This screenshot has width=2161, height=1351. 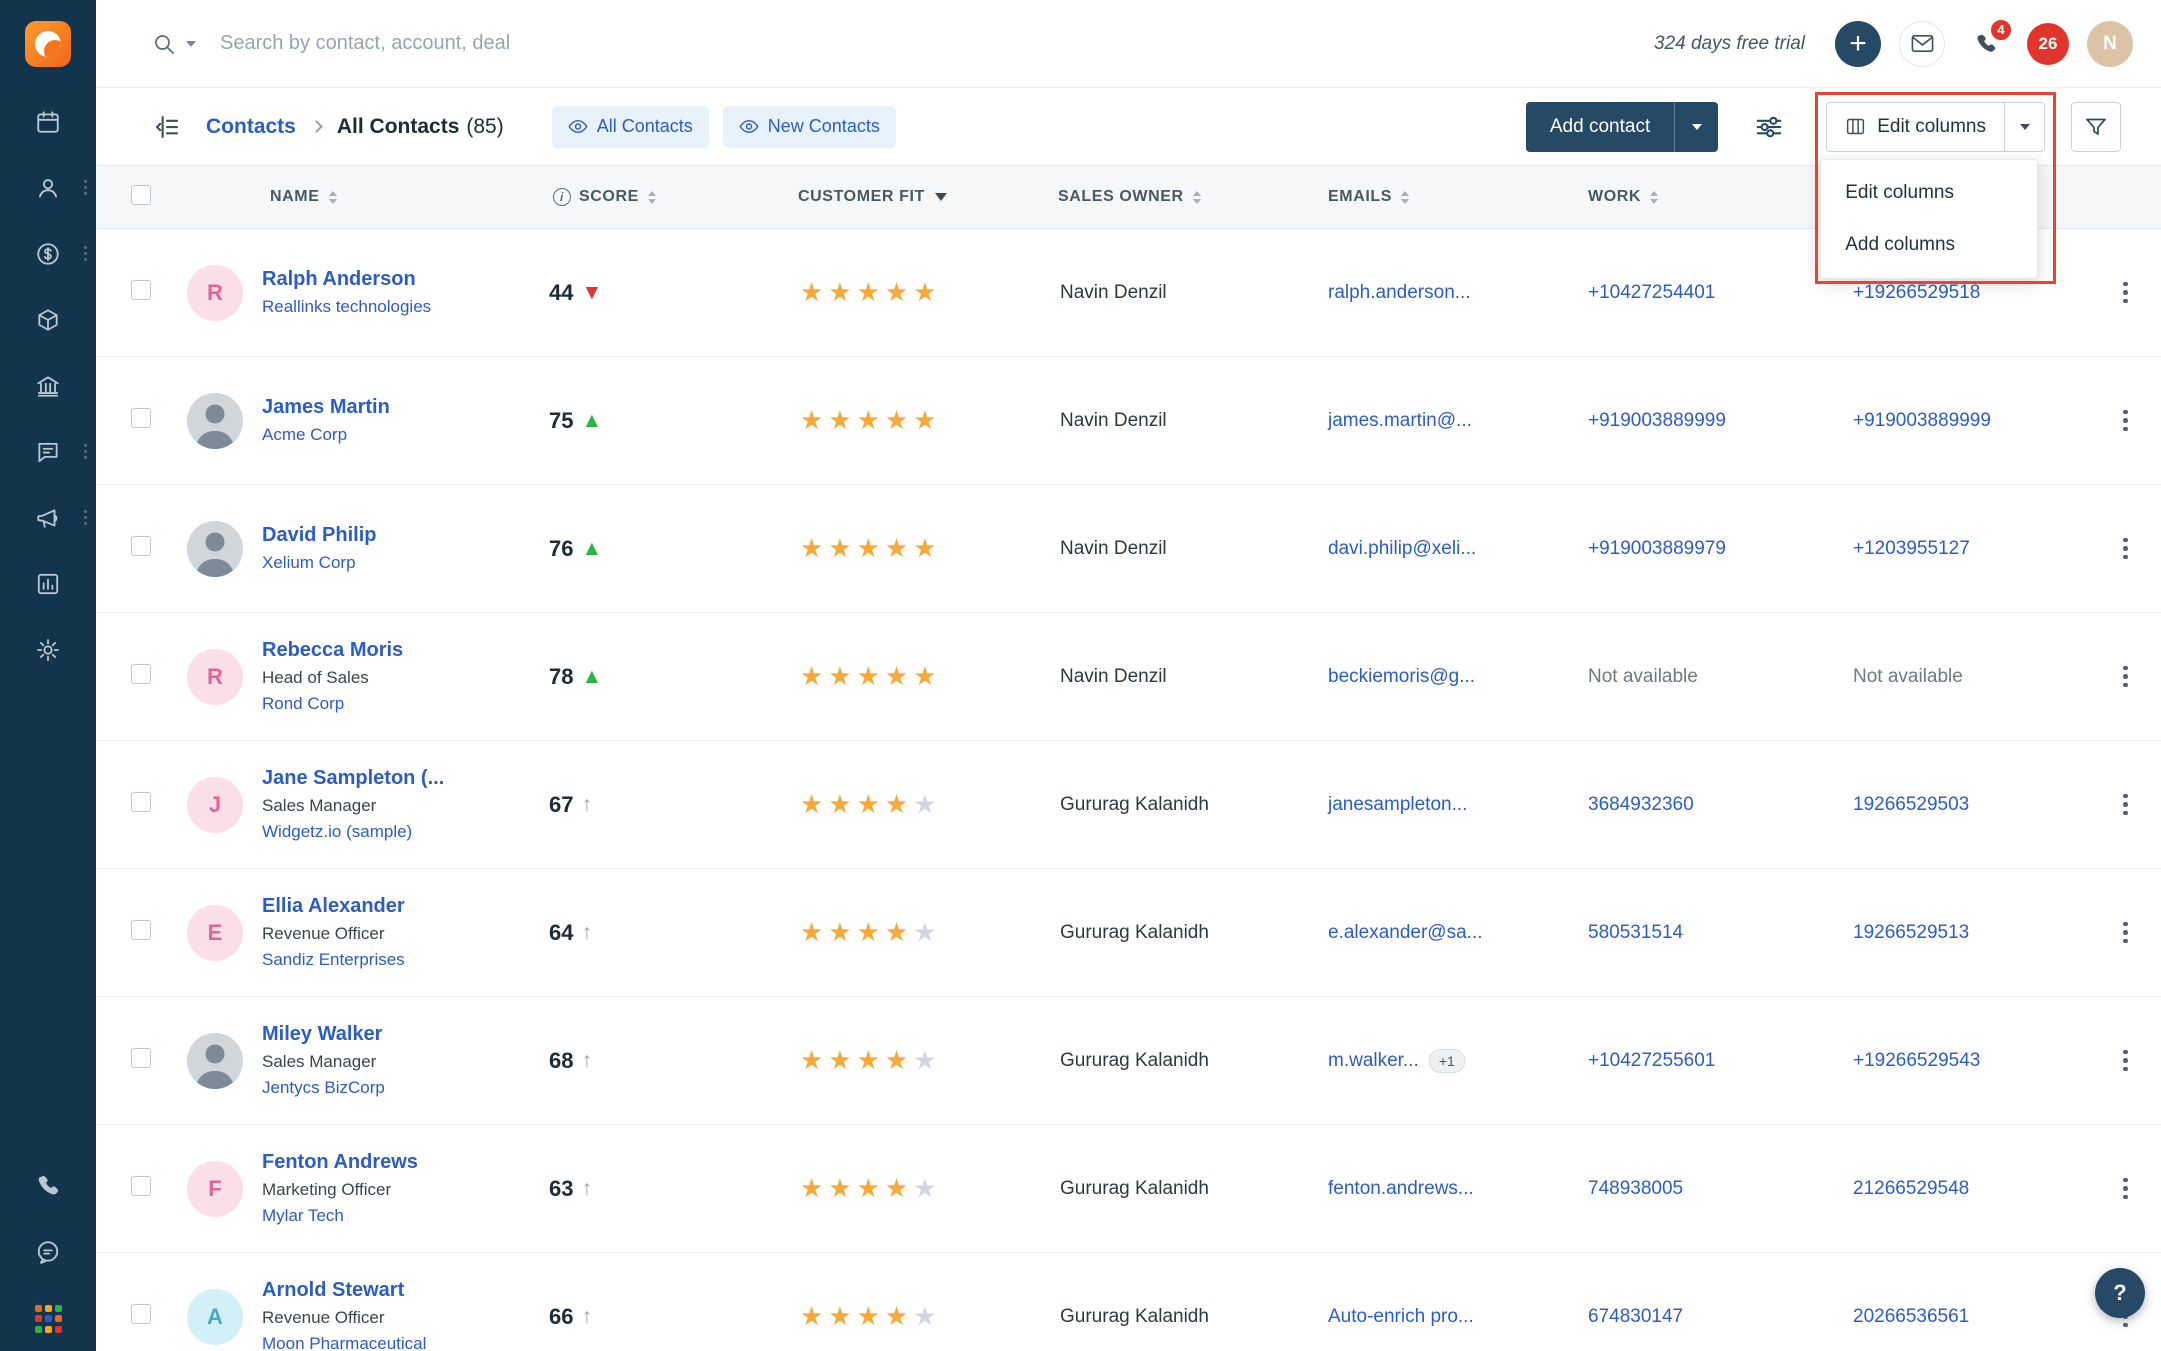 I want to click on work-phone-link: +919003889979, so click(x=1657, y=548).